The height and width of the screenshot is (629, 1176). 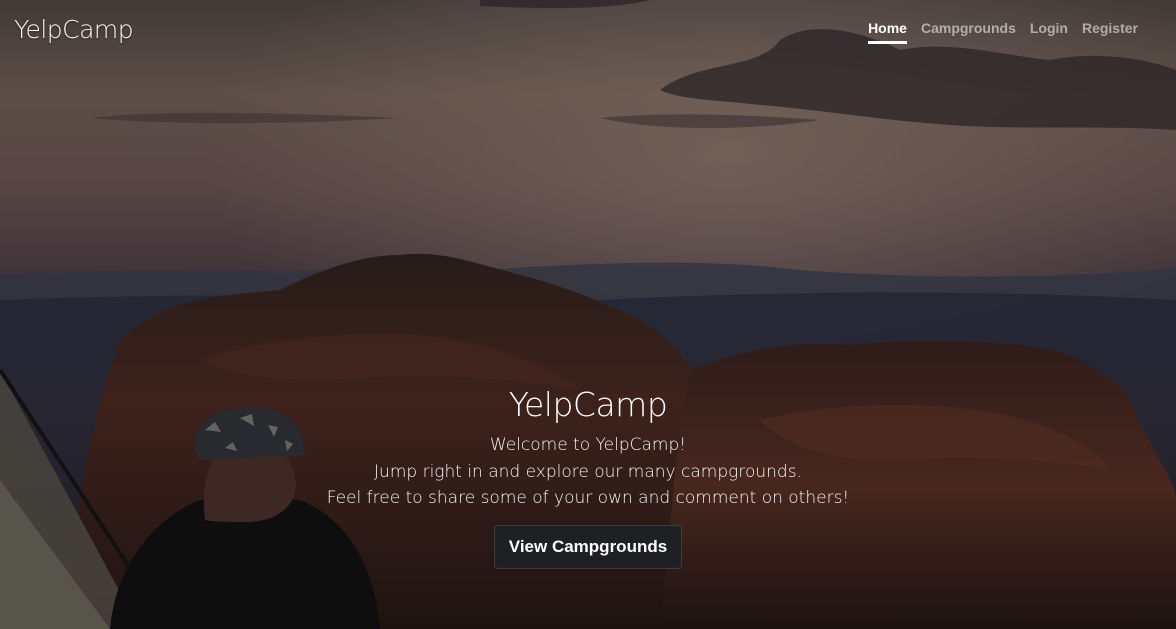 I want to click on nav-link-home: Home, so click(x=887, y=32).